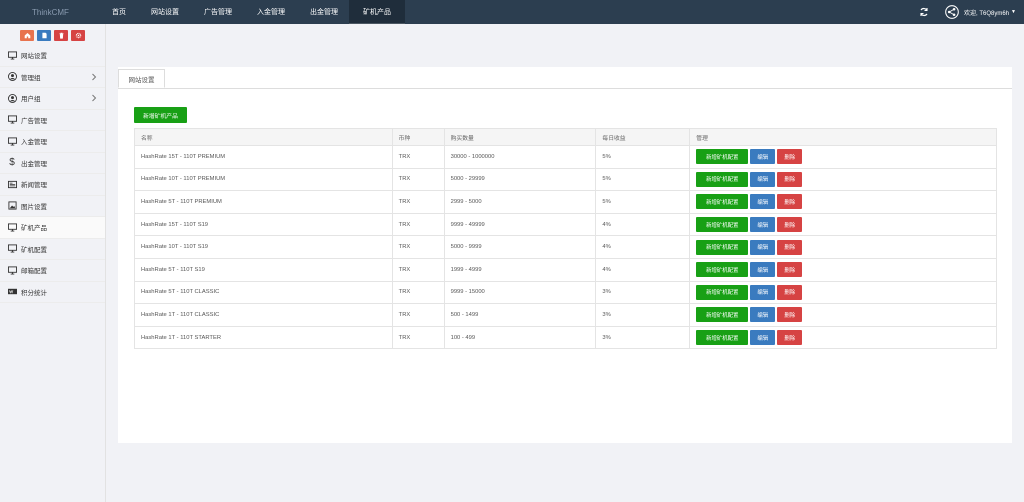 The image size is (1024, 502). Describe the element at coordinates (565, 137) in the screenshot. I see `table-header-row: 名称 币种 购买数量 每日收益 管理` at that location.